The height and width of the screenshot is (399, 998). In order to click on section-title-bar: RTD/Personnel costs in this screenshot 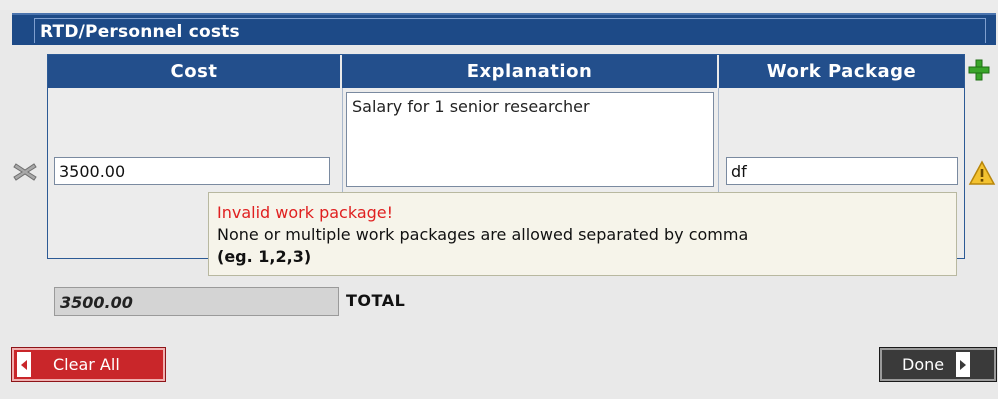, I will do `click(504, 29)`.